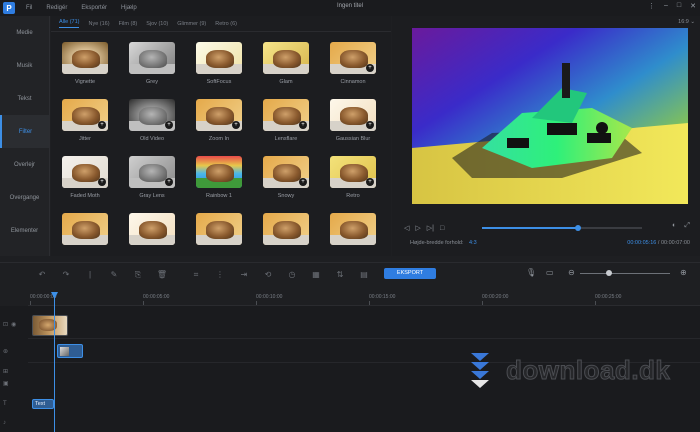 This screenshot has width=700, height=432. What do you see at coordinates (43, 404) in the screenshot?
I see `text-clip: Text` at bounding box center [43, 404].